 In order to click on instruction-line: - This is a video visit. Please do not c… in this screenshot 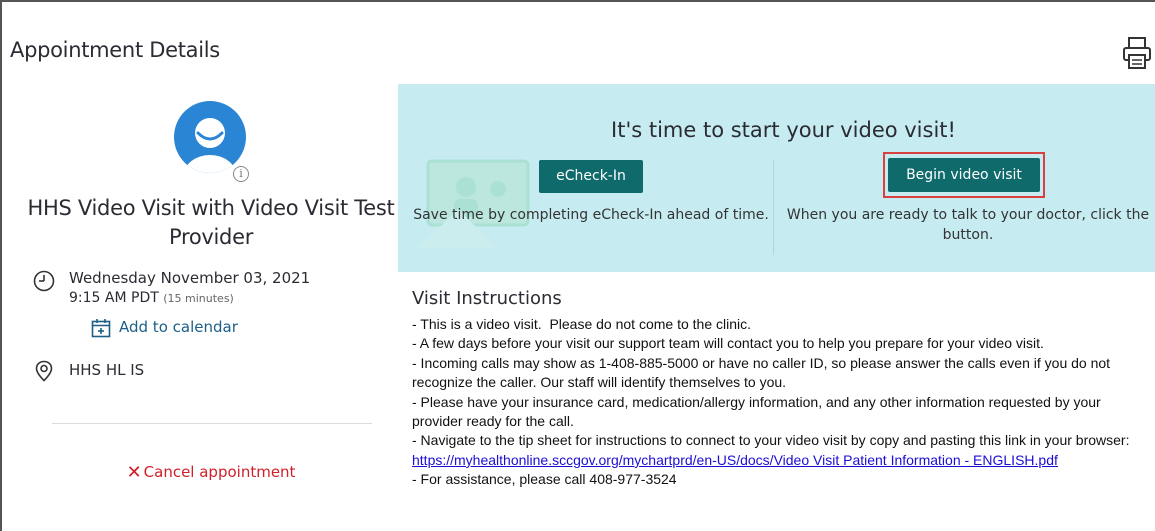, I will do `click(582, 324)`.